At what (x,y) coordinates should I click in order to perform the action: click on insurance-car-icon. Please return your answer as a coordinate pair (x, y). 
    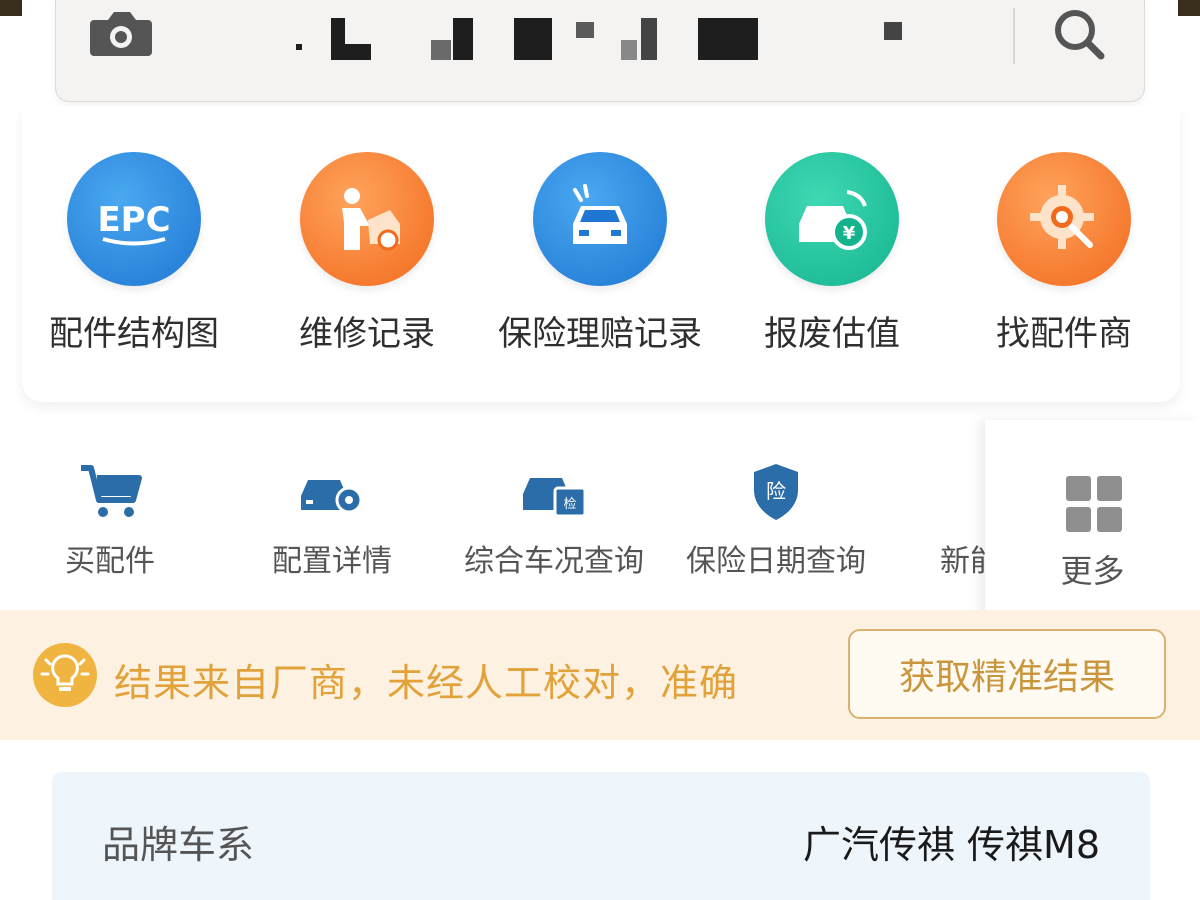
    Looking at the image, I should click on (600, 219).